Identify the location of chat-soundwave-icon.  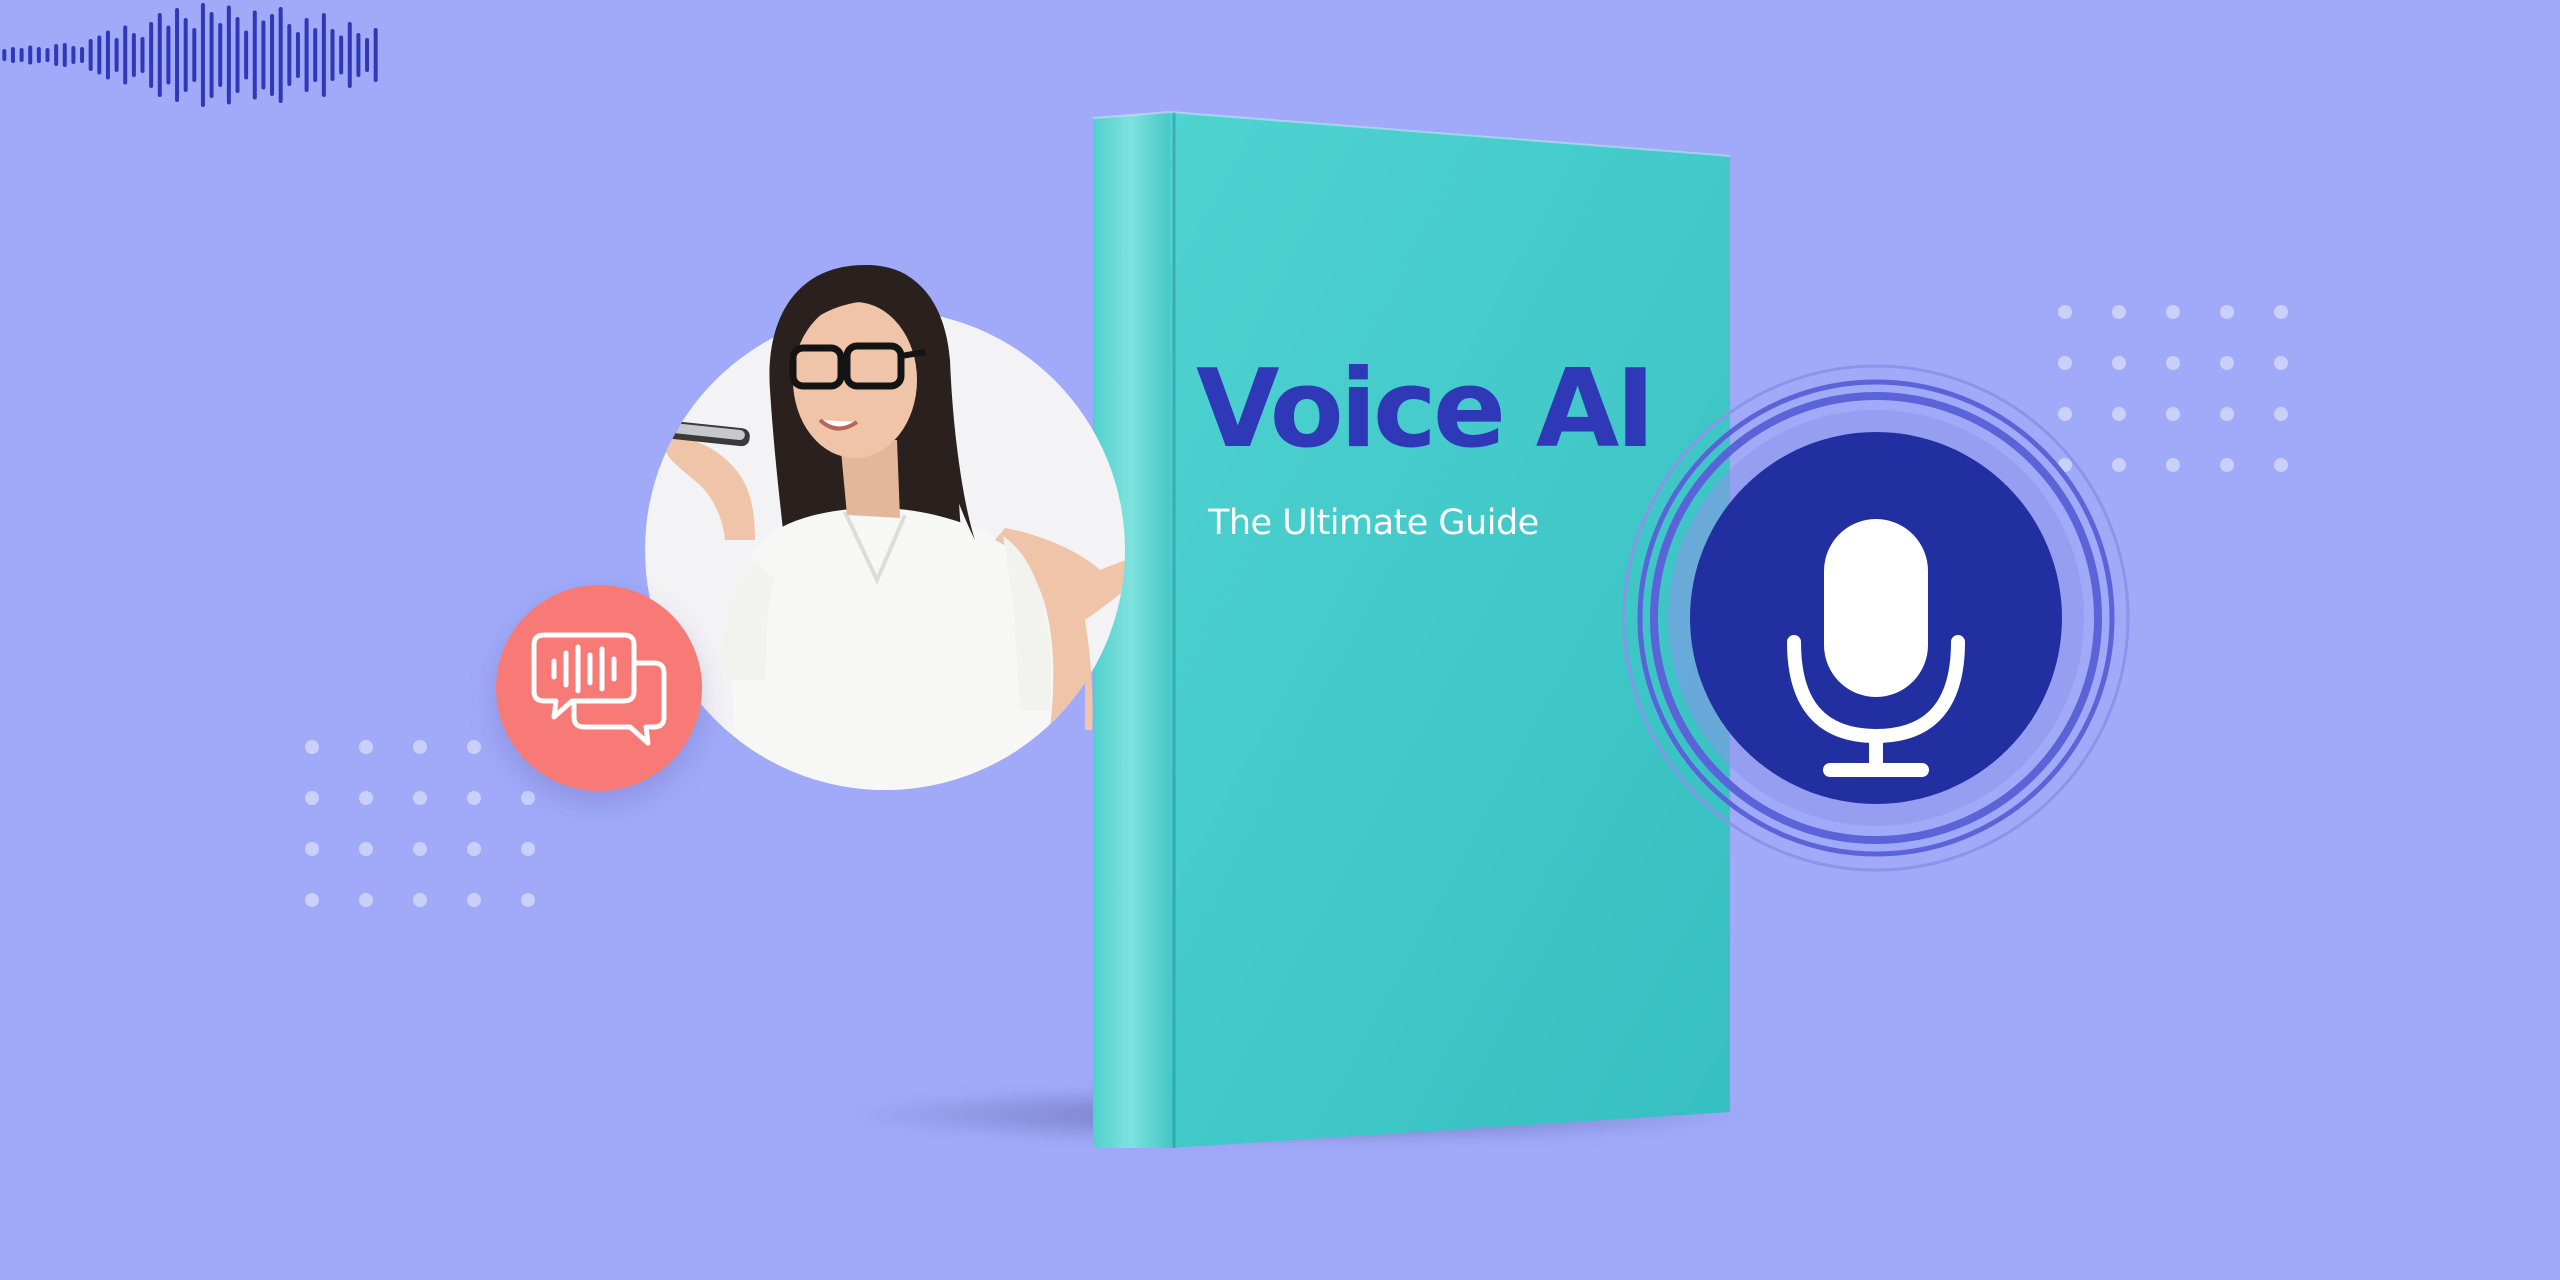
(599, 688).